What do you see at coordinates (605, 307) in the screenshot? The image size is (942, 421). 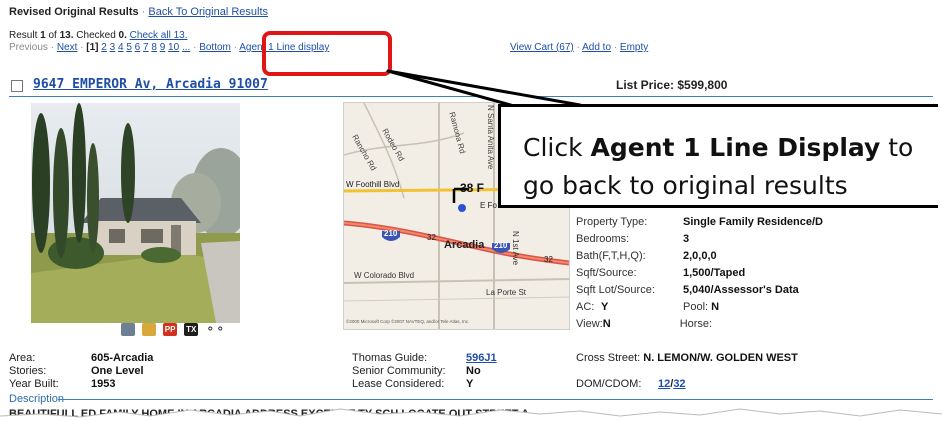 I see `ac-value: Y` at bounding box center [605, 307].